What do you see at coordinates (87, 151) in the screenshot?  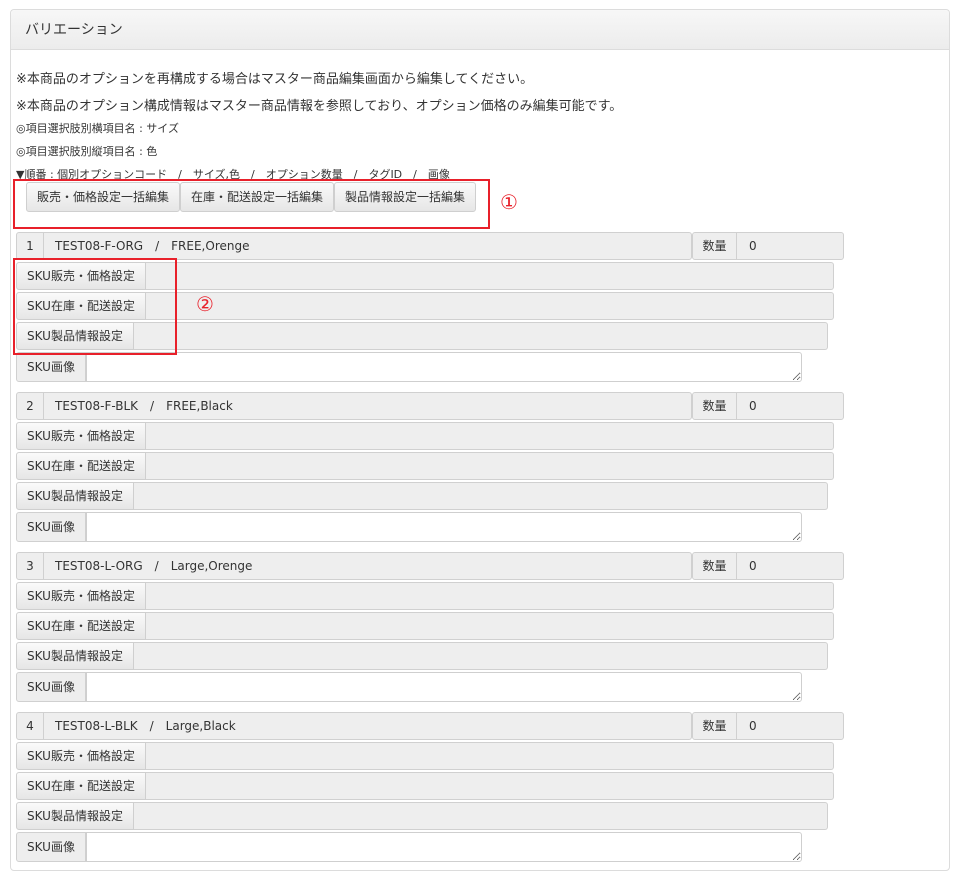 I see `note-vertical-item: ◎項目選択肢別縦項目名 : 色` at bounding box center [87, 151].